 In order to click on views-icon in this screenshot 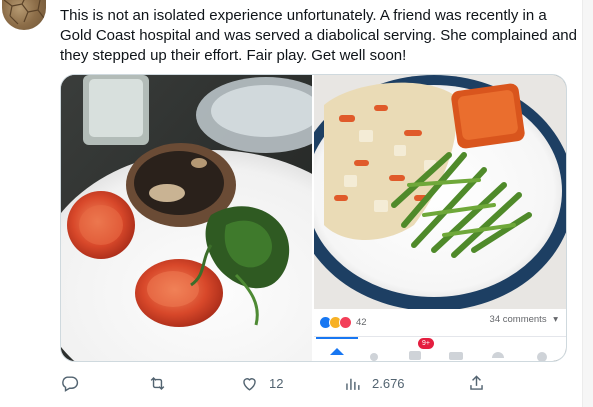, I will do `click(353, 384)`.